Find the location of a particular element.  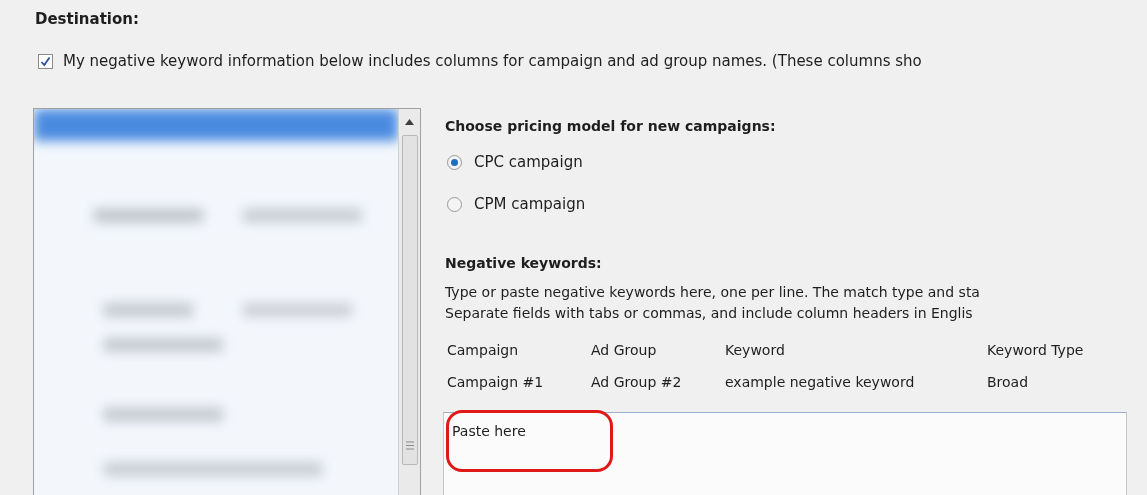

description-text: Separate fields with tabs or commas, and include column headers in Englis is located at coordinates (709, 313).